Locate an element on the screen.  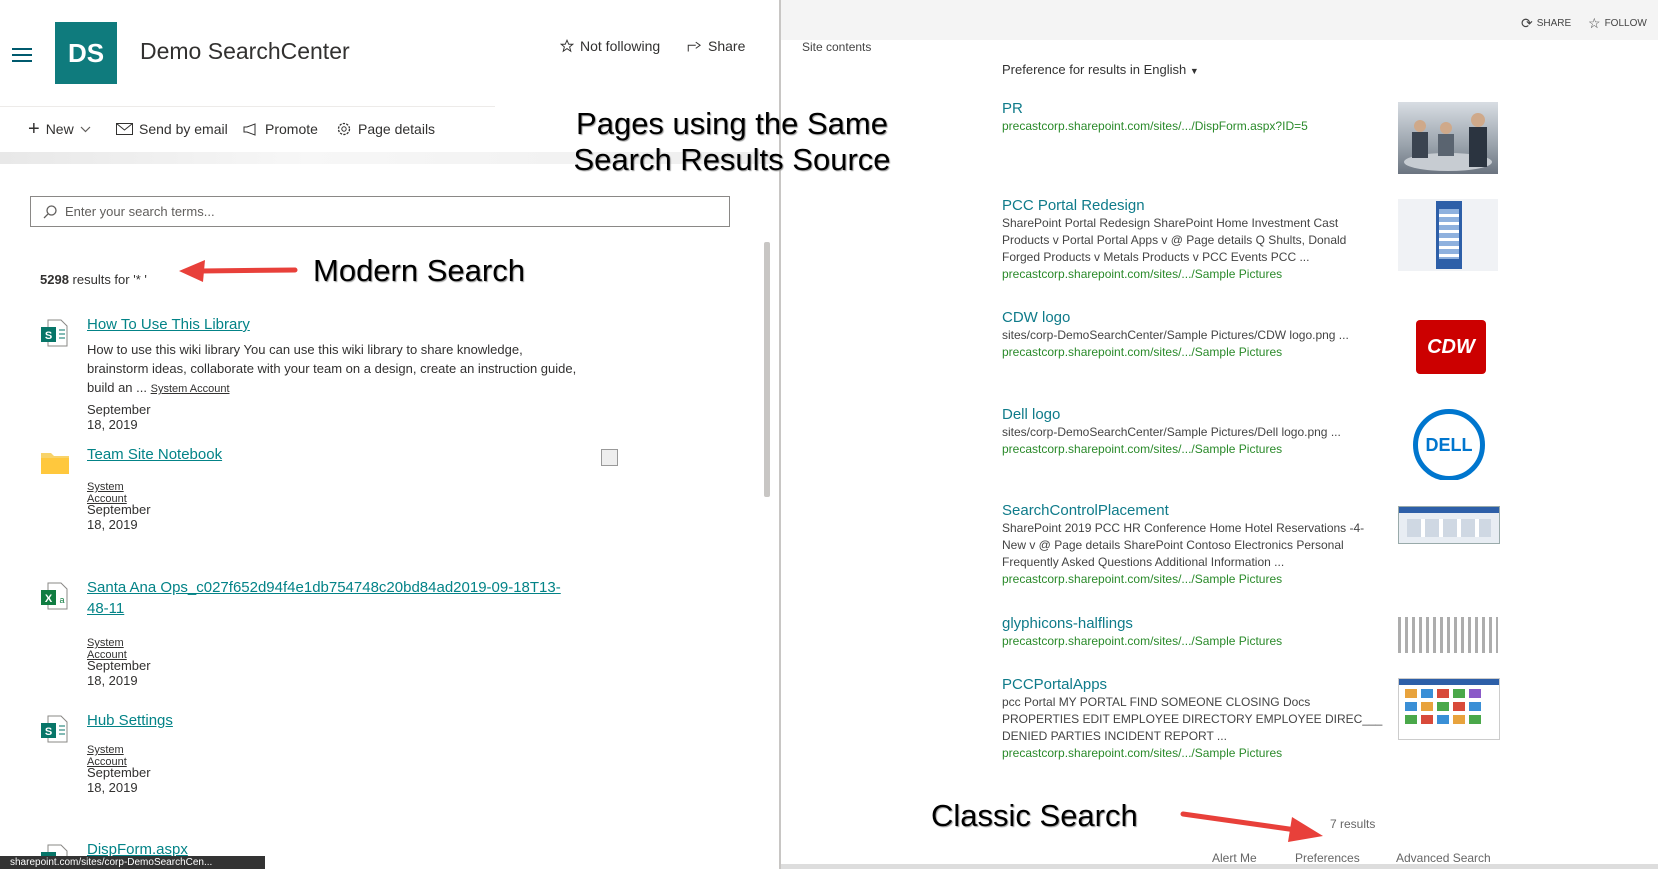
site-contents-link: Site contents is located at coordinates (836, 47).